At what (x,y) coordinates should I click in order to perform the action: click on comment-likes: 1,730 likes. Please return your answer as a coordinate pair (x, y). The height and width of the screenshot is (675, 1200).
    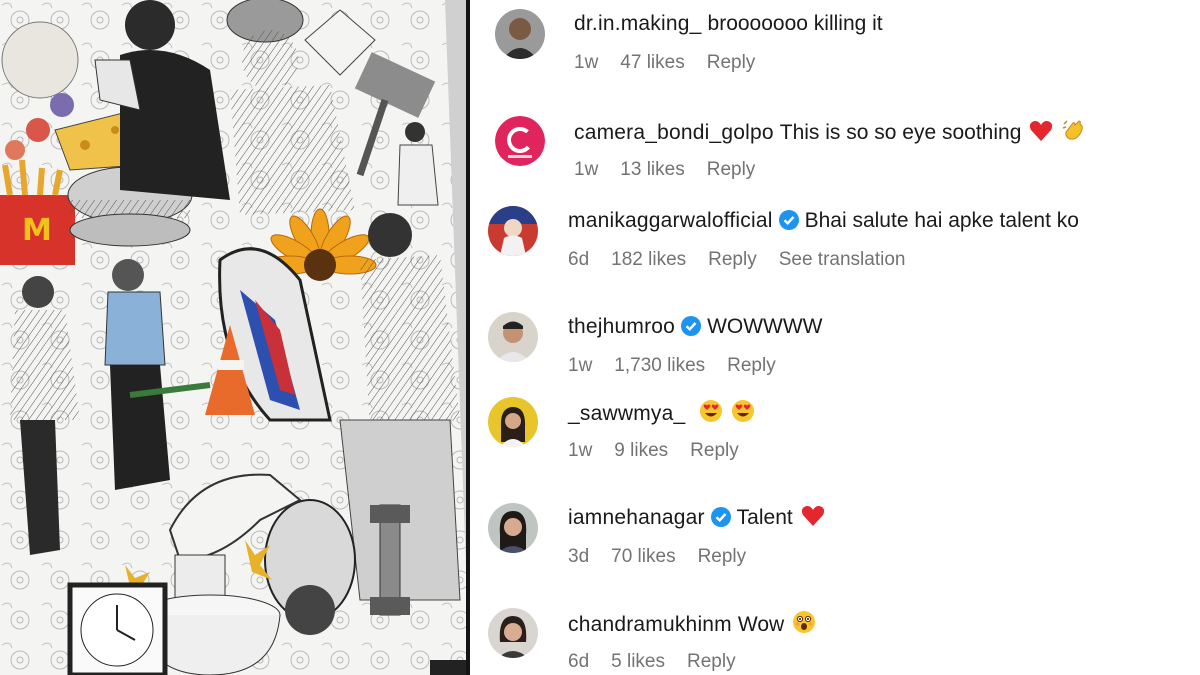
    Looking at the image, I should click on (659, 365).